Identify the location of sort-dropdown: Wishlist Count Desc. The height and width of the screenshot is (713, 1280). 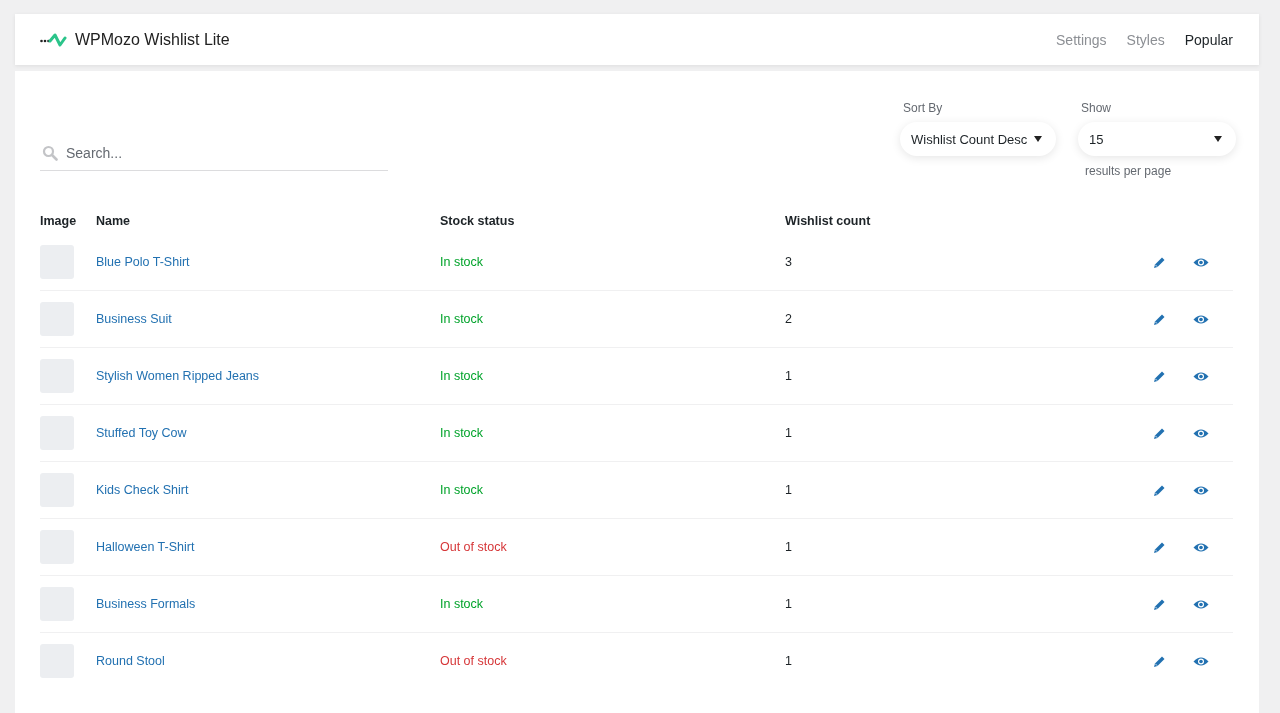
(978, 139).